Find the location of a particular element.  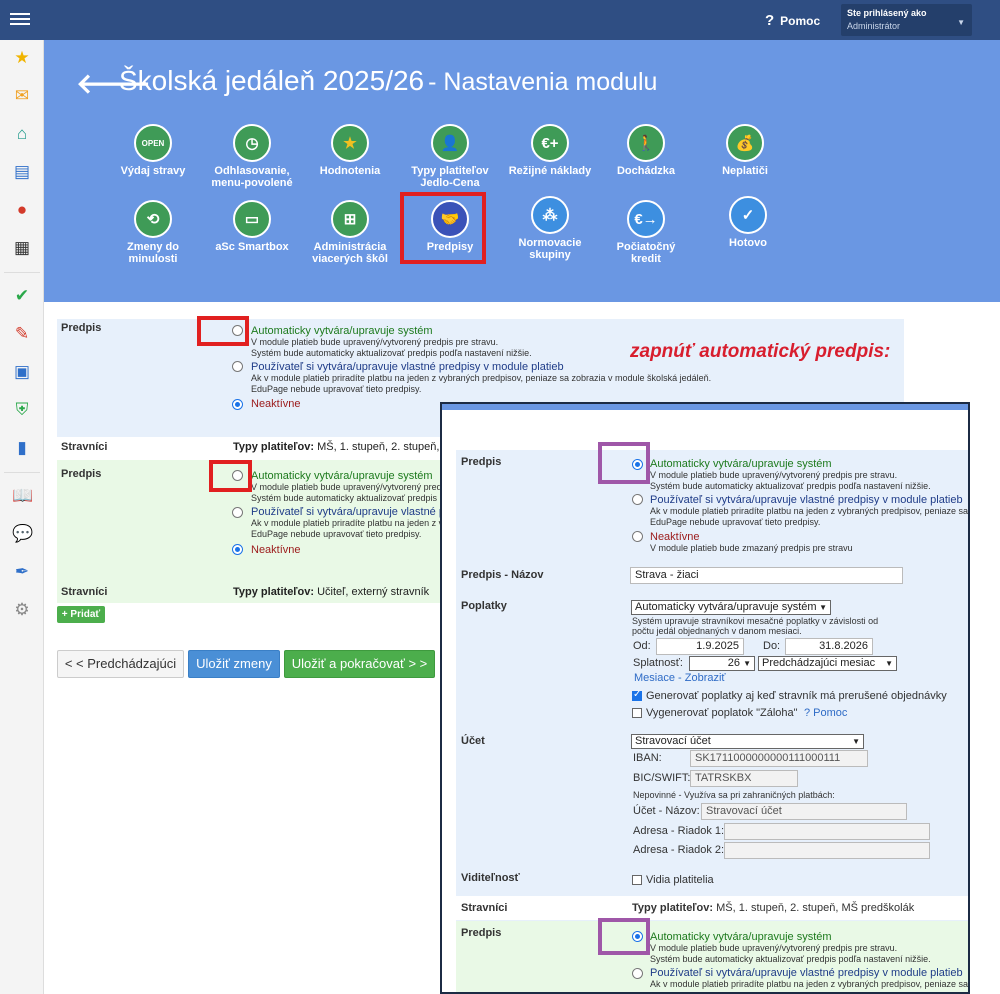

clock-icon: ◷ is located at coordinates (252, 143).